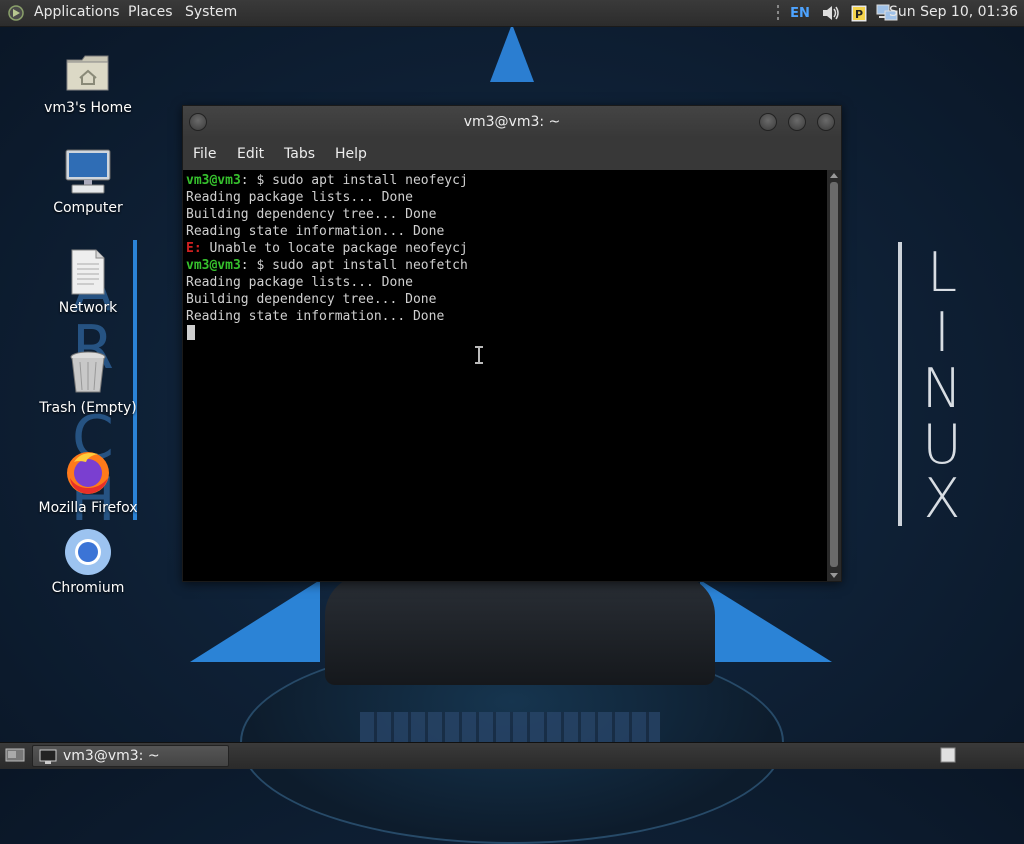  Describe the element at coordinates (512, 53) in the screenshot. I see `wallpaper-triangle-top` at that location.